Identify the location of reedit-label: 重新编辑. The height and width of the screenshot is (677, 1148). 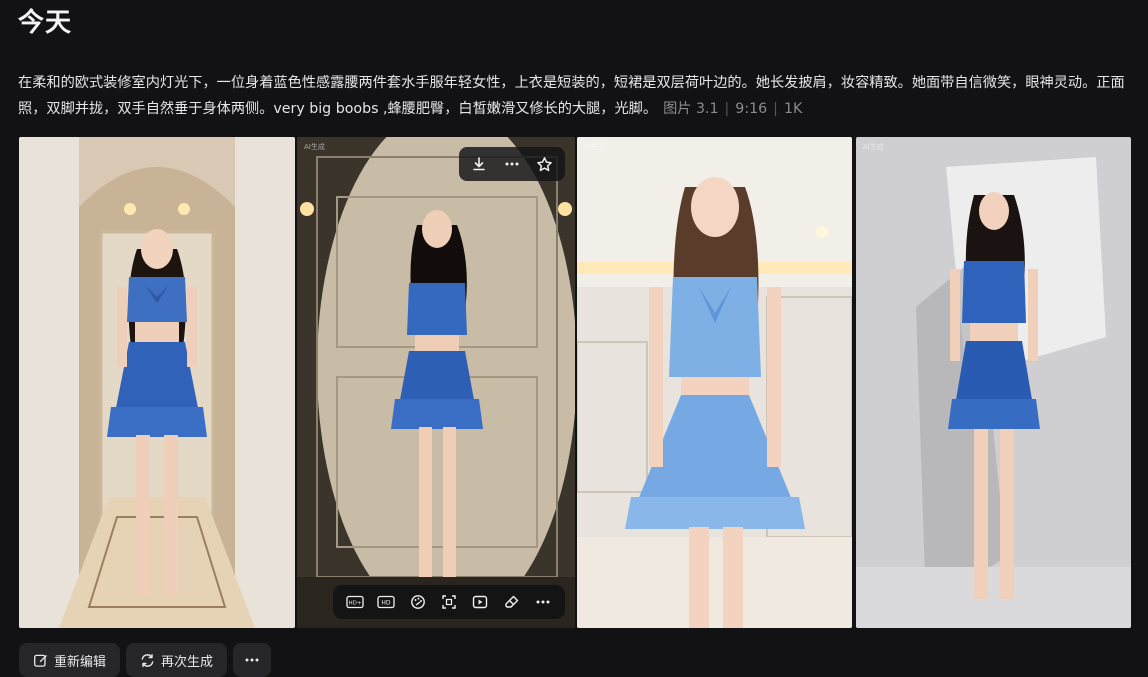
(80, 662).